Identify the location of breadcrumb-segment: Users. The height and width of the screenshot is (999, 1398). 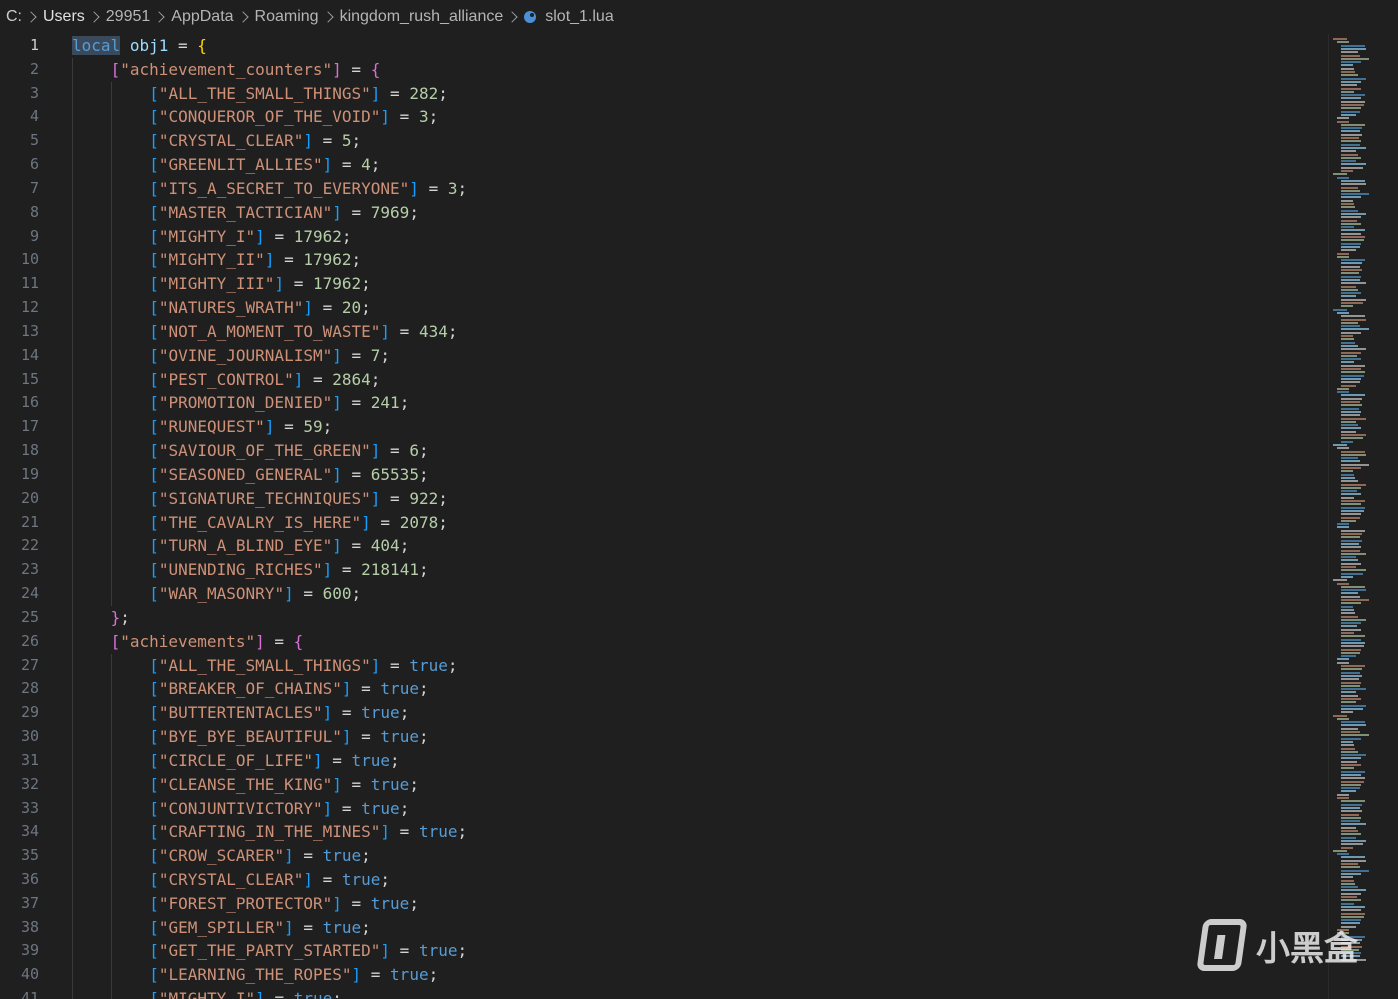
(64, 17).